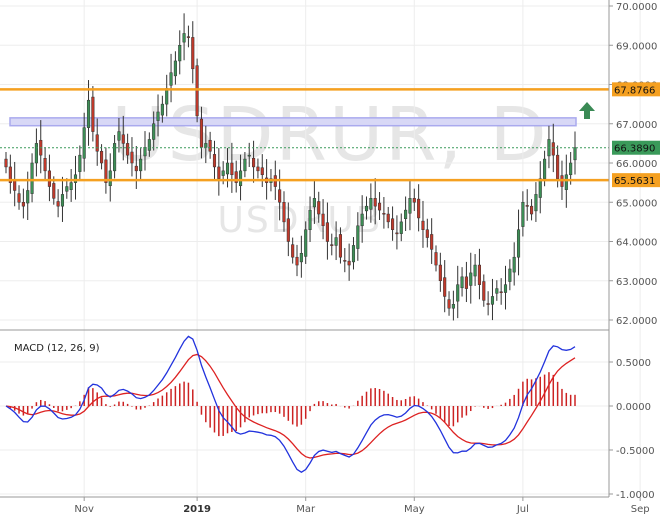  Describe the element at coordinates (306, 509) in the screenshot. I see `time-tick-label: Mar` at that location.